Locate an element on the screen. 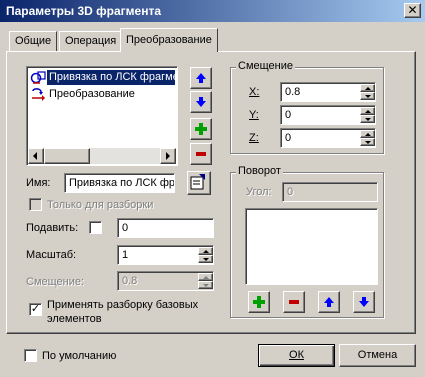  tab-operation-label: Операция is located at coordinates (91, 41).